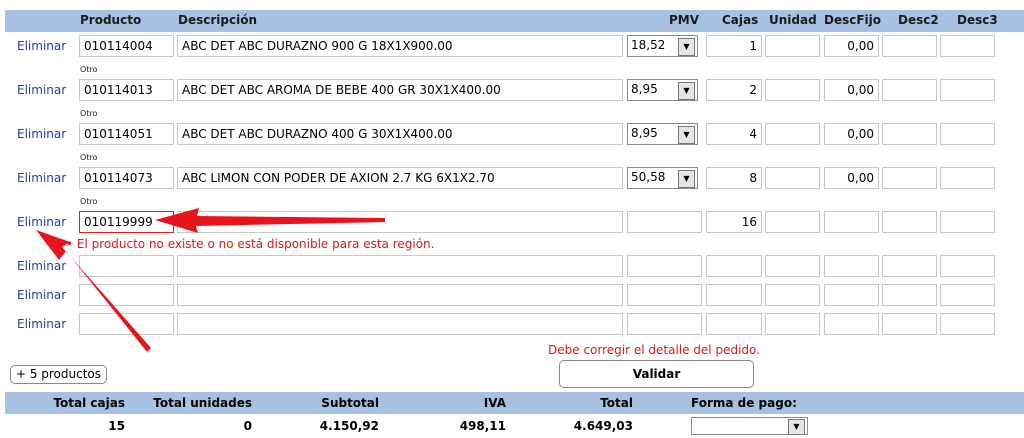 The height and width of the screenshot is (438, 1024). What do you see at coordinates (58, 374) in the screenshot?
I see `add-products-button: + 5 productos` at bounding box center [58, 374].